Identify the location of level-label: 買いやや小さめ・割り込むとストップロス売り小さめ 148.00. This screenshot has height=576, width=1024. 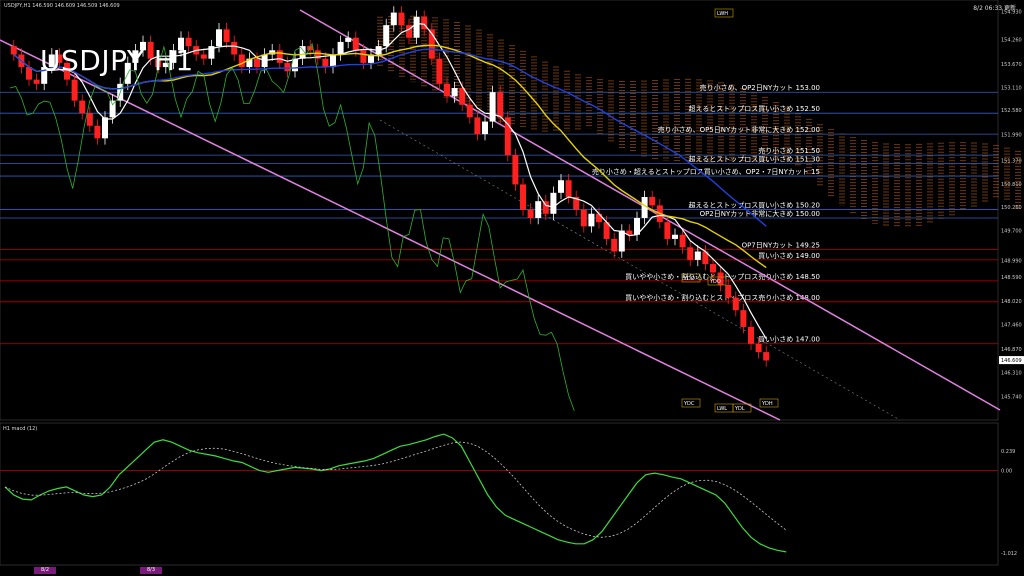
(722, 297).